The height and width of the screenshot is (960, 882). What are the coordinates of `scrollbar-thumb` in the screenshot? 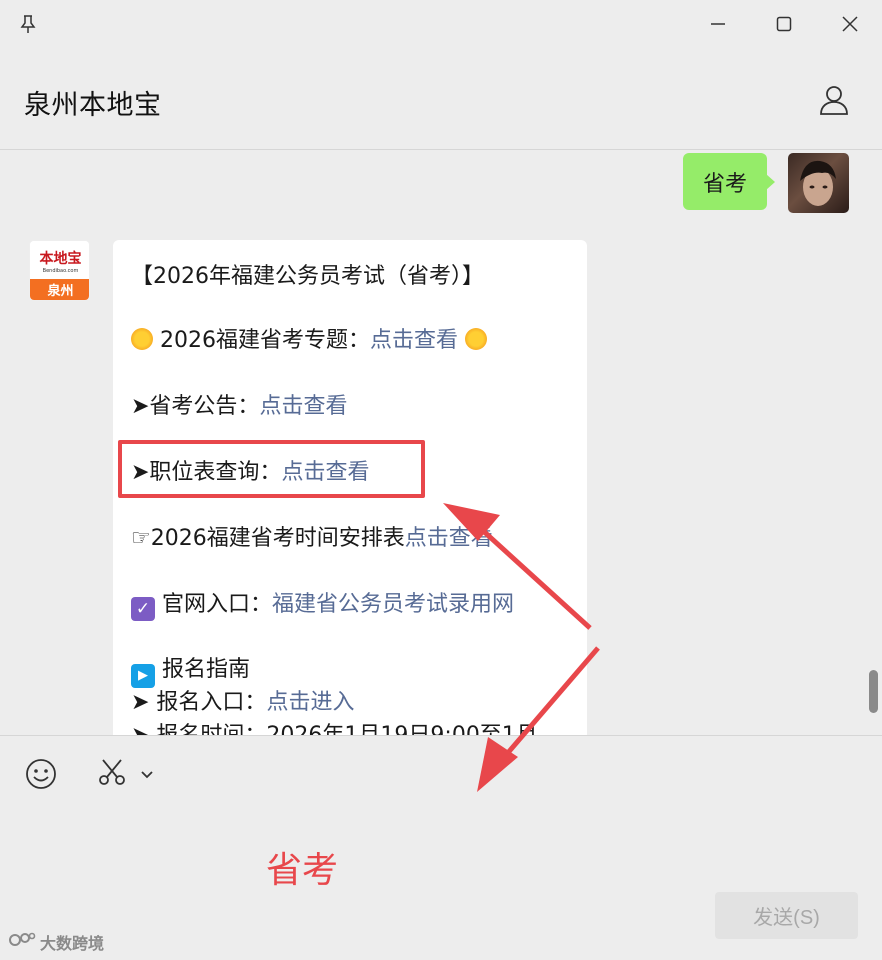 It's located at (873, 691).